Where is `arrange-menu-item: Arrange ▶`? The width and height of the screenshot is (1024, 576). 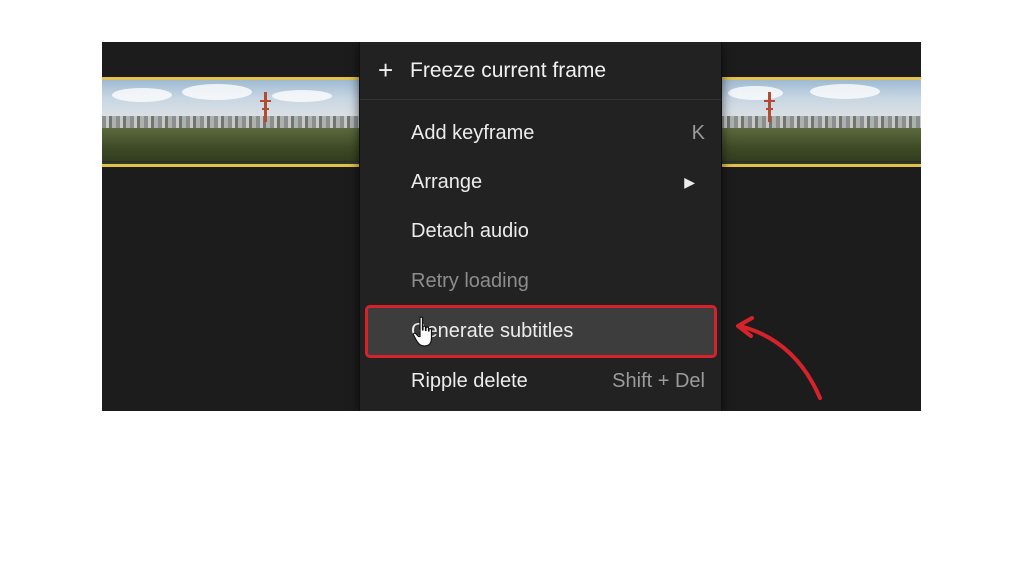
arrange-menu-item: Arrange ▶ is located at coordinates (540, 182).